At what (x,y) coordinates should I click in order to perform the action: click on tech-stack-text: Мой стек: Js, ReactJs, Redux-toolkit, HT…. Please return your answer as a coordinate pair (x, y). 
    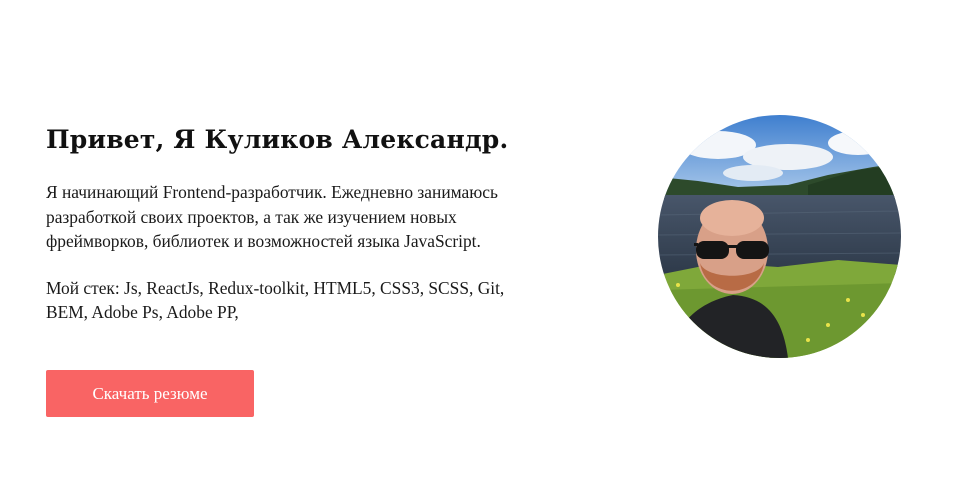
    Looking at the image, I should click on (275, 300).